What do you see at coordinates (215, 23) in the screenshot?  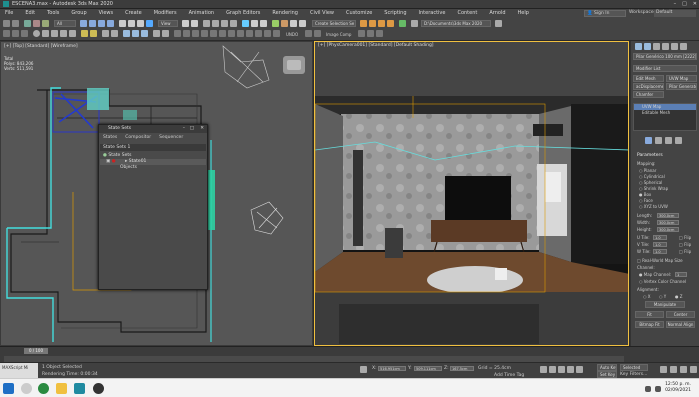 I see `angle-snap-icon` at bounding box center [215, 23].